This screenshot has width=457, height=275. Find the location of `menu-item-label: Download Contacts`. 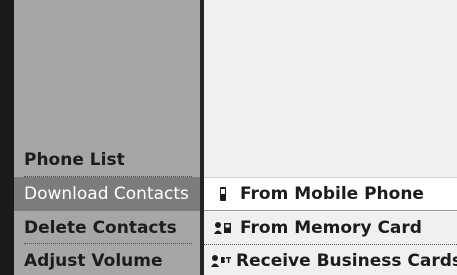

menu-item-label: Download Contacts is located at coordinates (106, 194).